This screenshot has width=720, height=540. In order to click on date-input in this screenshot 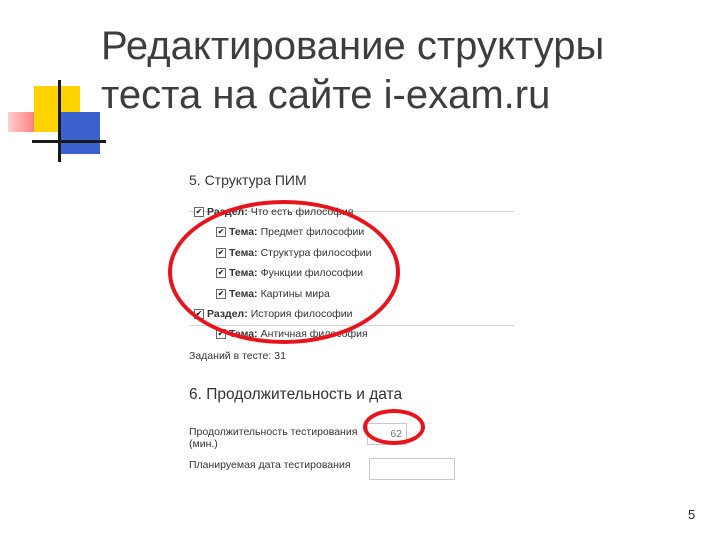, I will do `click(412, 469)`.